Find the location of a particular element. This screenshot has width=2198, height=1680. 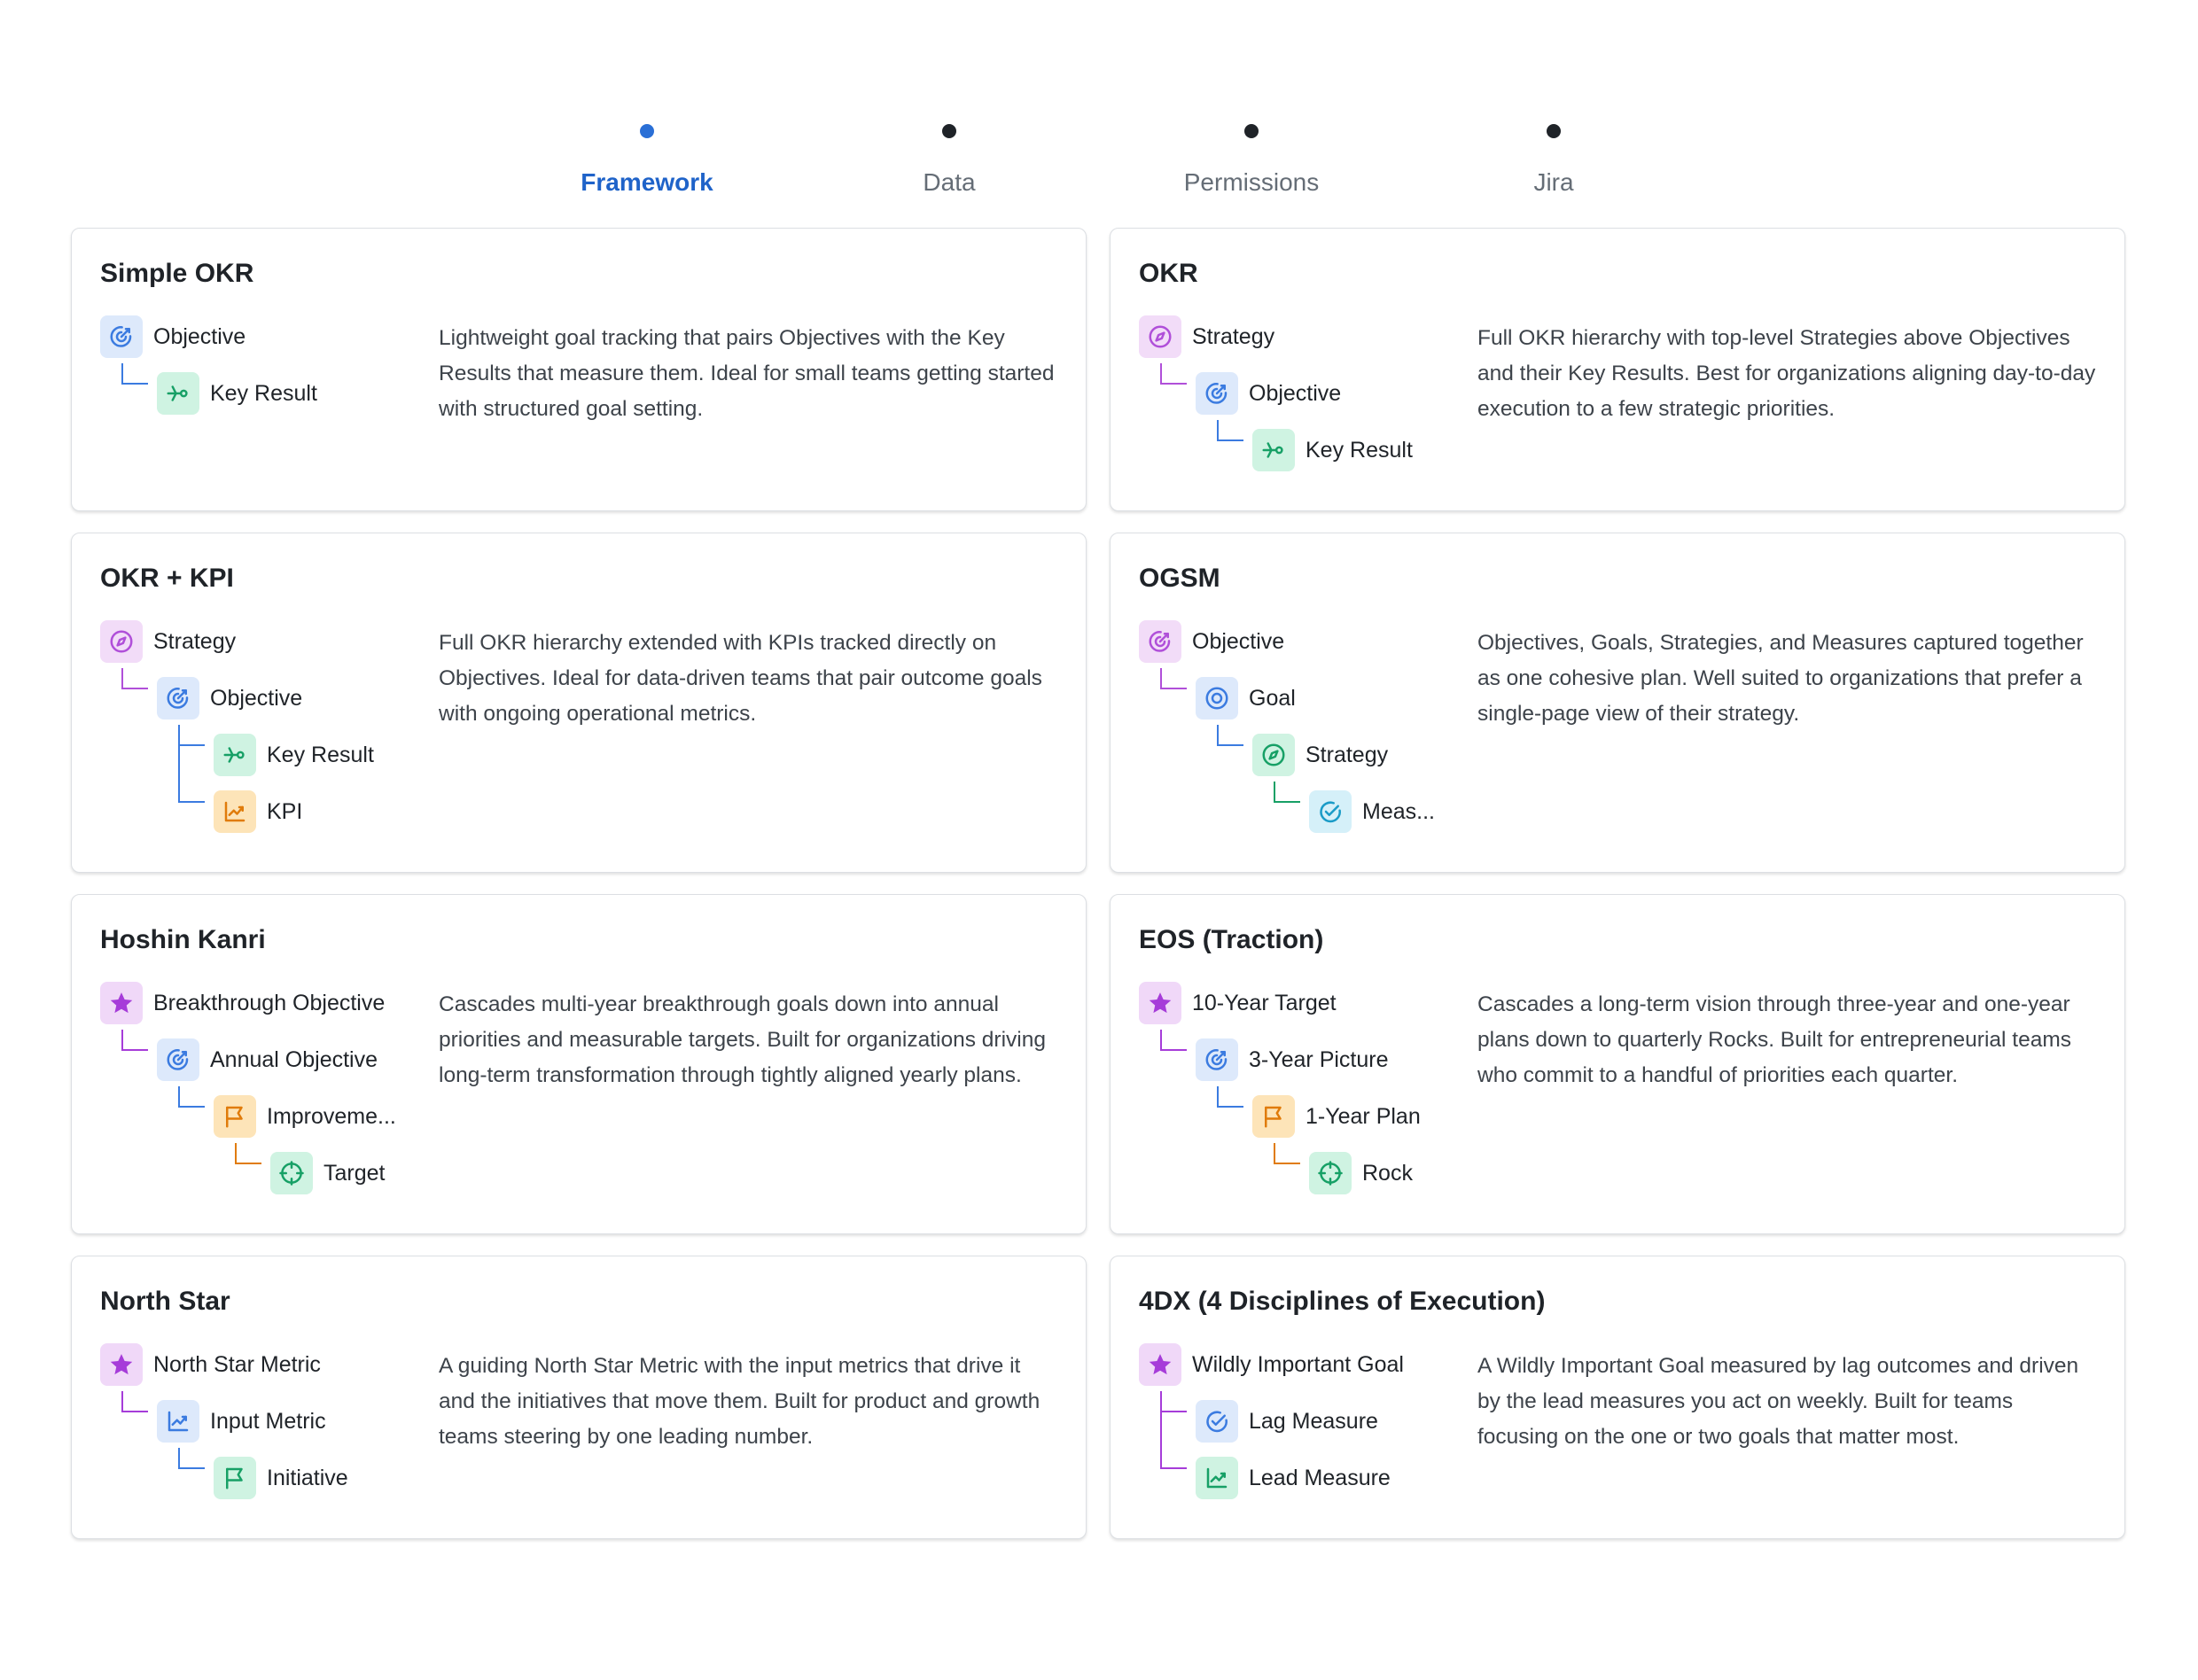

node-label: 10-Year Target is located at coordinates (1264, 1002).